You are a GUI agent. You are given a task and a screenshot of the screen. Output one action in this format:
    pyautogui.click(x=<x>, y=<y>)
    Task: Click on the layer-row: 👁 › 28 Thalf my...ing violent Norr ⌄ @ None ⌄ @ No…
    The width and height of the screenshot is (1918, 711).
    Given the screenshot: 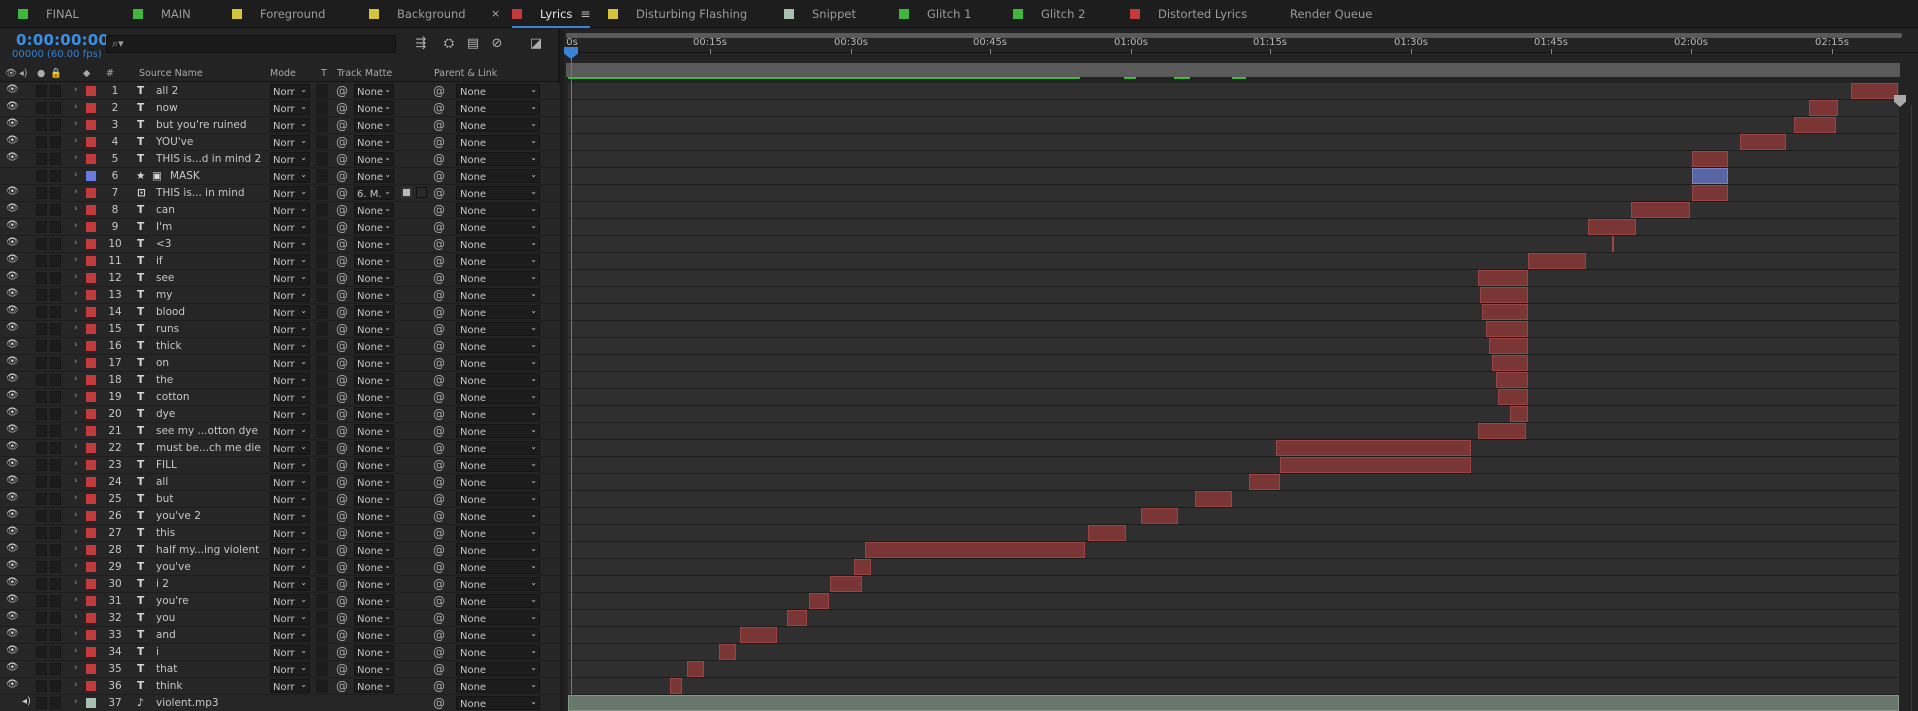 What is the action you would take?
    pyautogui.click(x=280, y=550)
    